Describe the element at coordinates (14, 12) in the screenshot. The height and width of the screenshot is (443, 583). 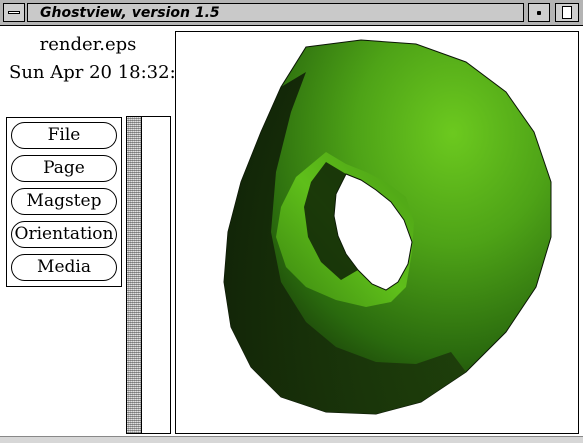
I see `window-menu-icon` at that location.